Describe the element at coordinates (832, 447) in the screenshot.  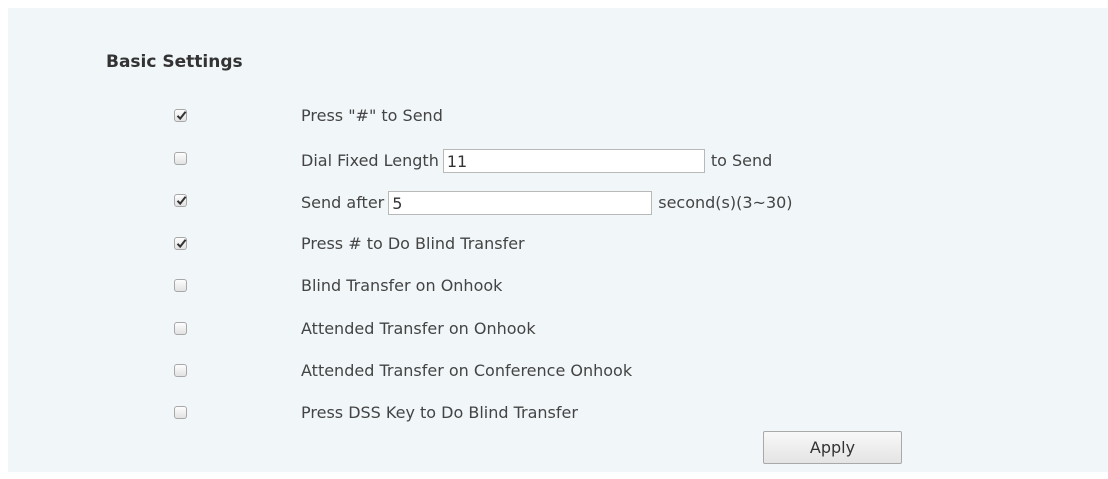
I see `apply-button: Apply` at that location.